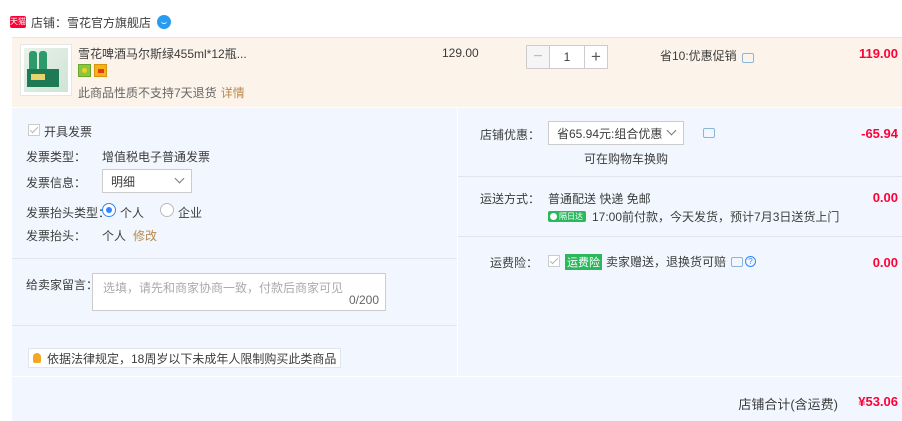 This screenshot has height=421, width=902. What do you see at coordinates (147, 181) in the screenshot?
I see `invoice-info-select: 明细` at bounding box center [147, 181].